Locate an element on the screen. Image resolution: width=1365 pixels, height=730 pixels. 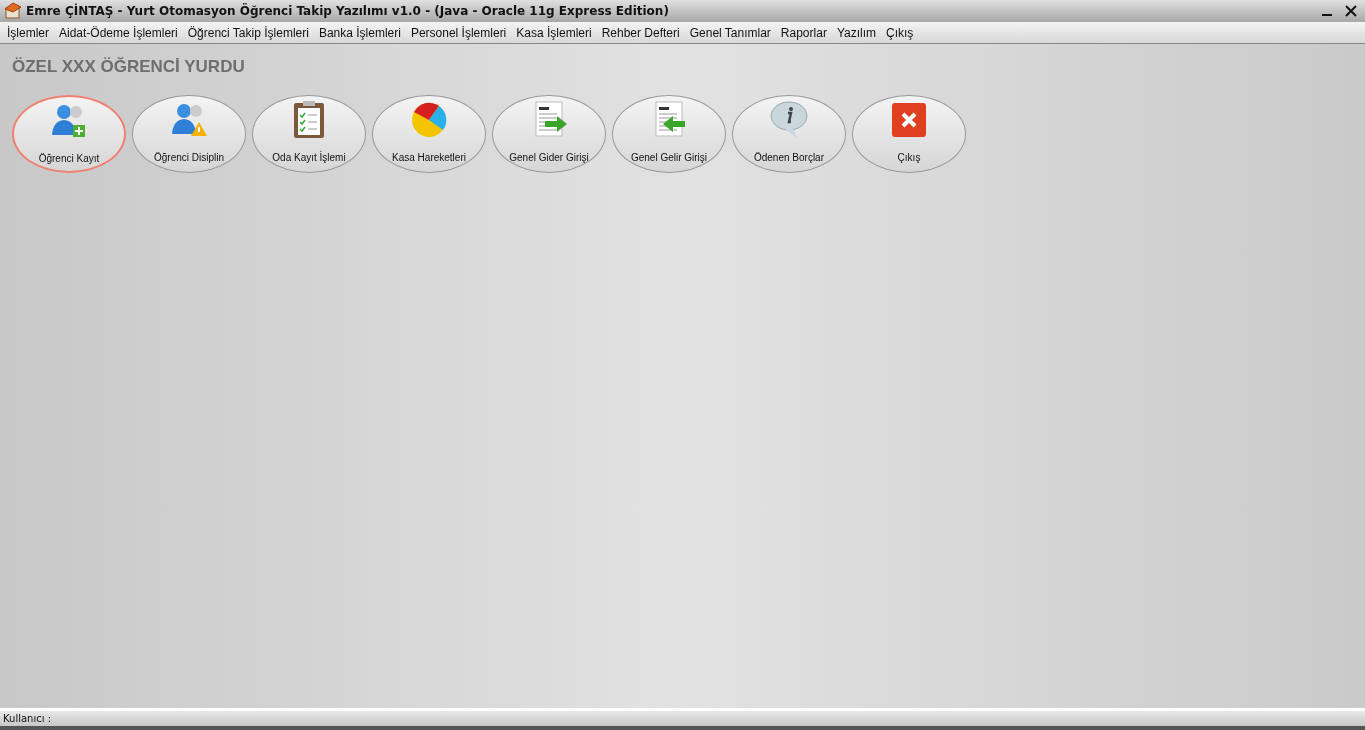
menu-item: Rehber Defteri is located at coordinates (640, 32).